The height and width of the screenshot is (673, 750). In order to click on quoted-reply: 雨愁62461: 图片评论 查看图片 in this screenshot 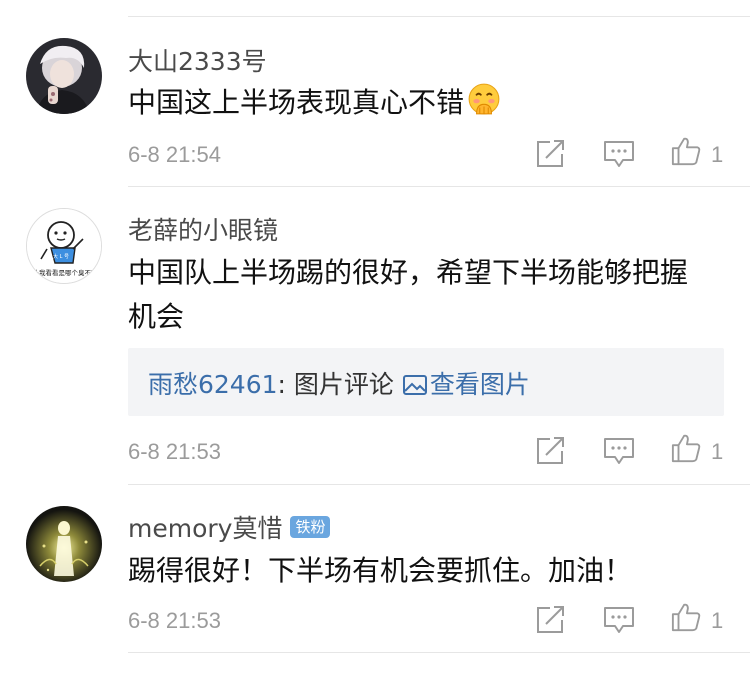, I will do `click(426, 382)`.